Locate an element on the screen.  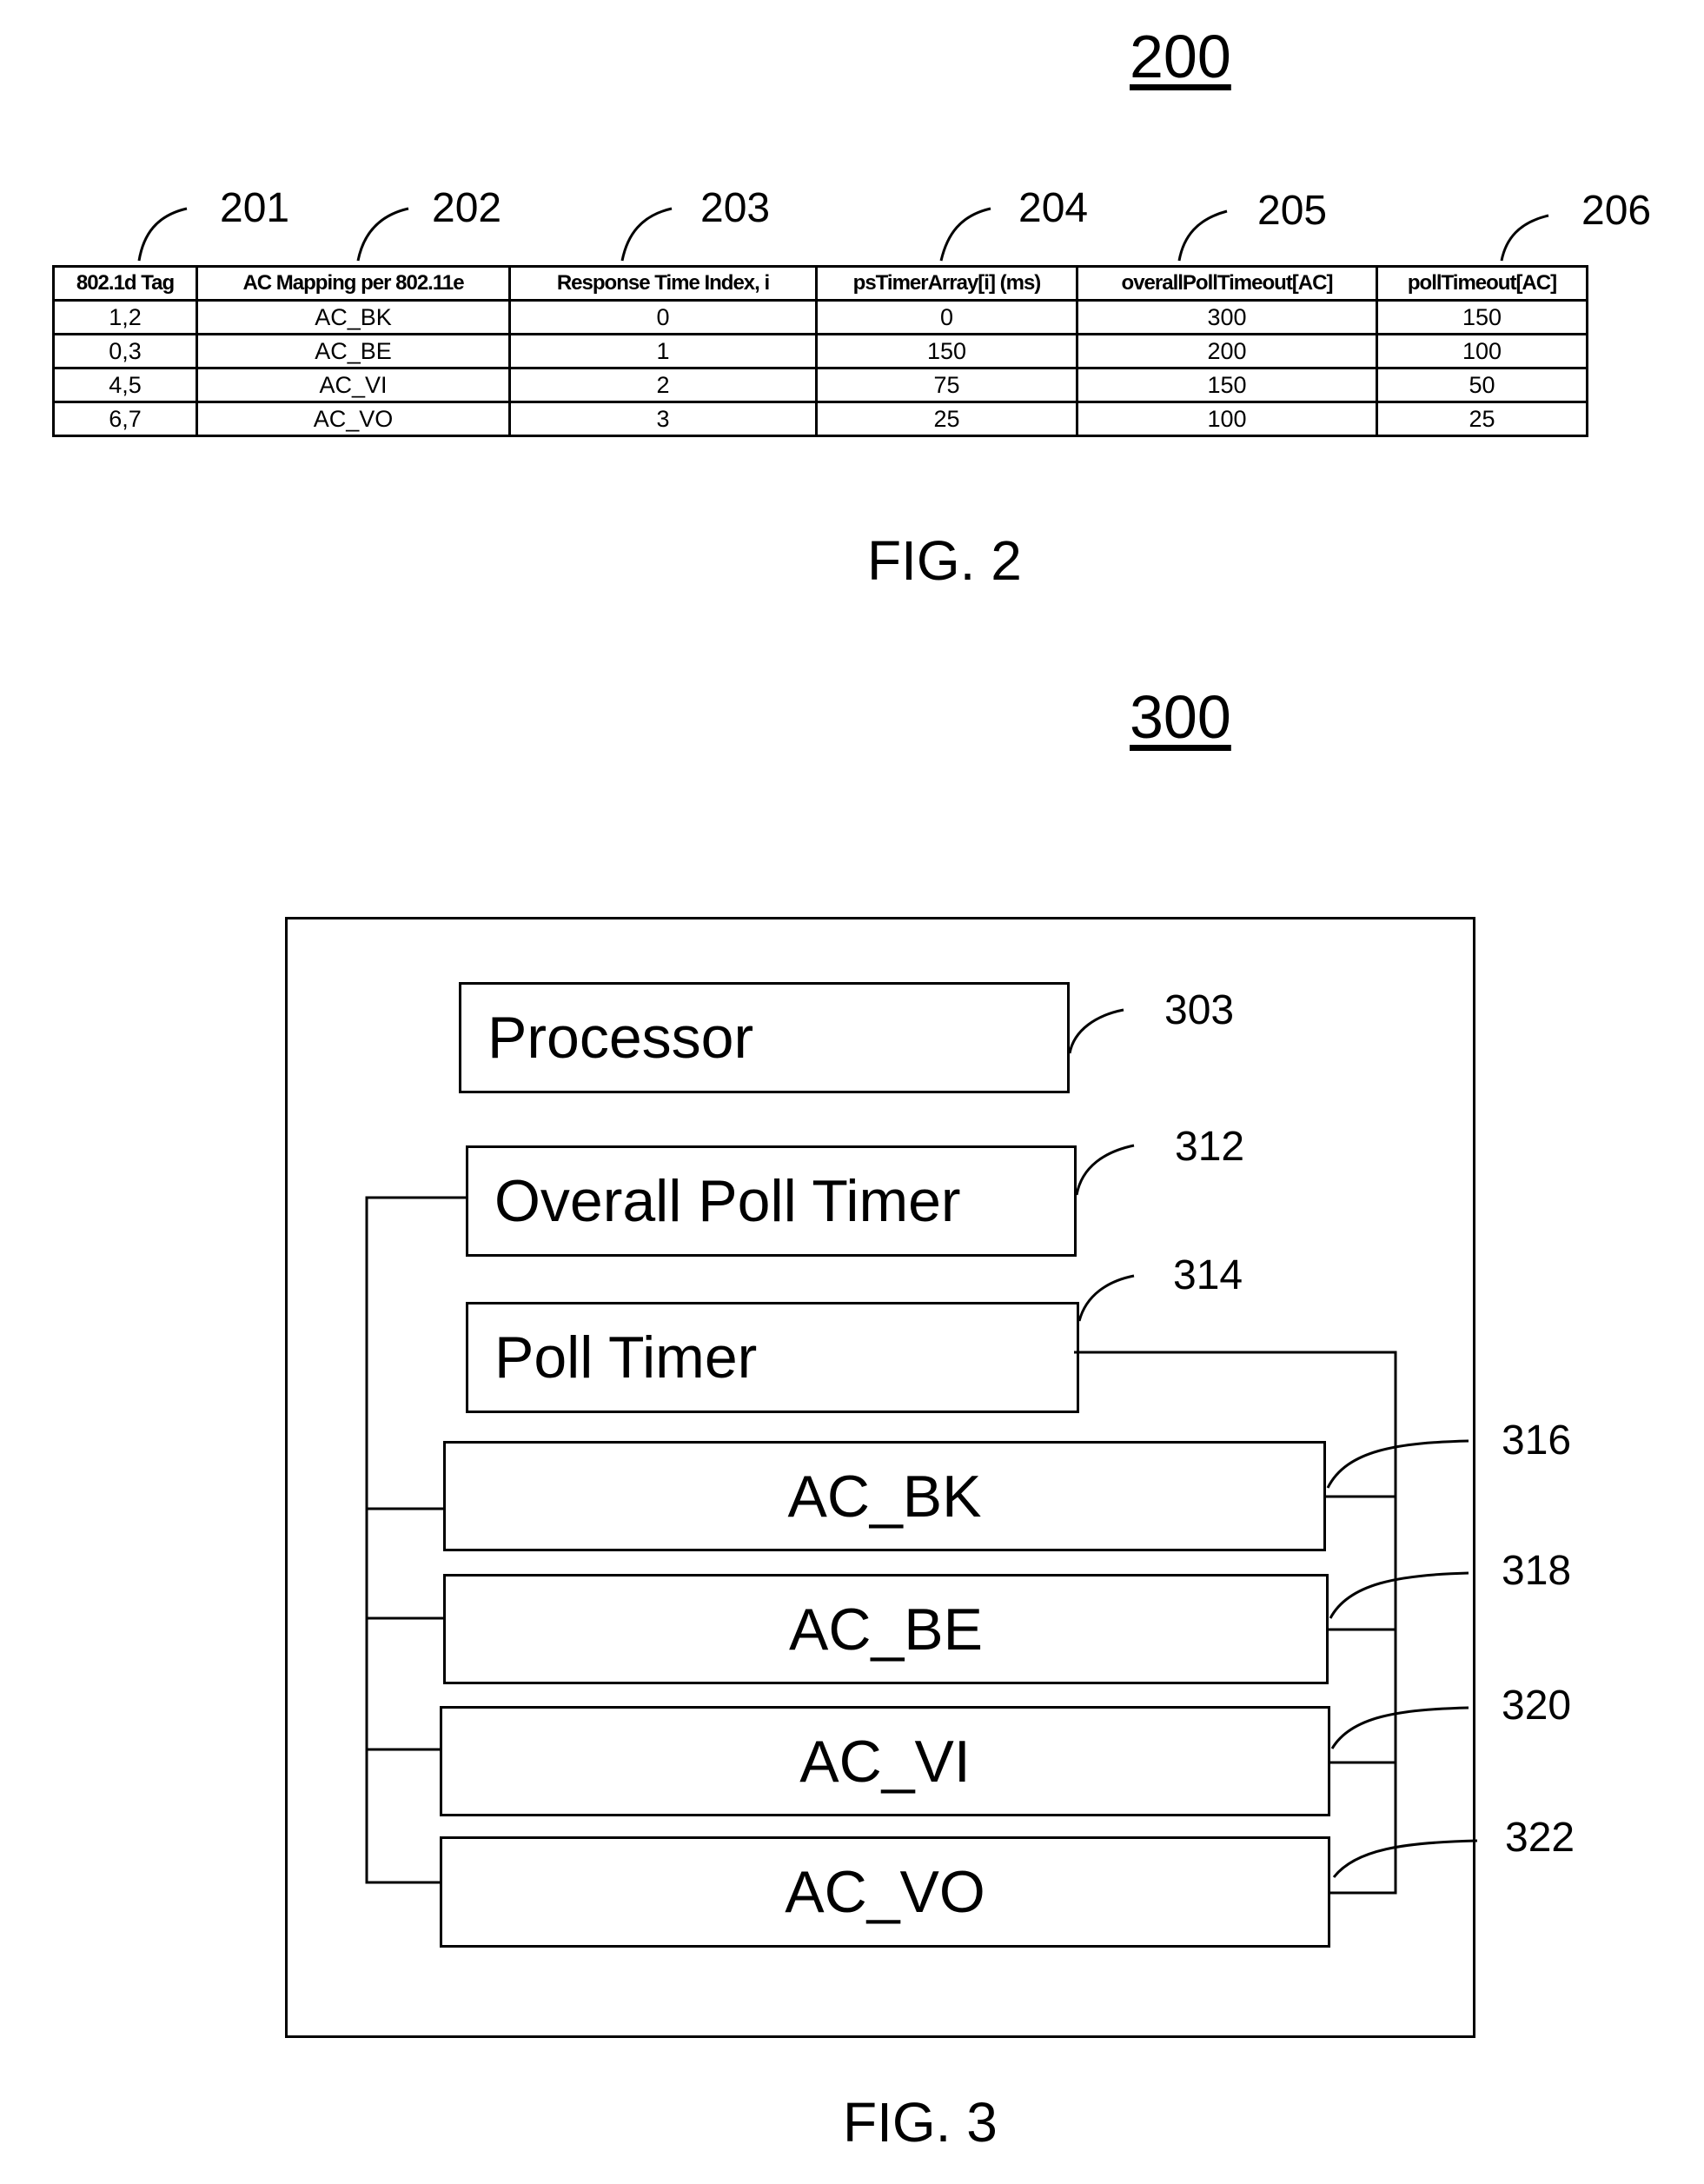
overall-poll-timer-bus is located at coordinates (415, 1540).